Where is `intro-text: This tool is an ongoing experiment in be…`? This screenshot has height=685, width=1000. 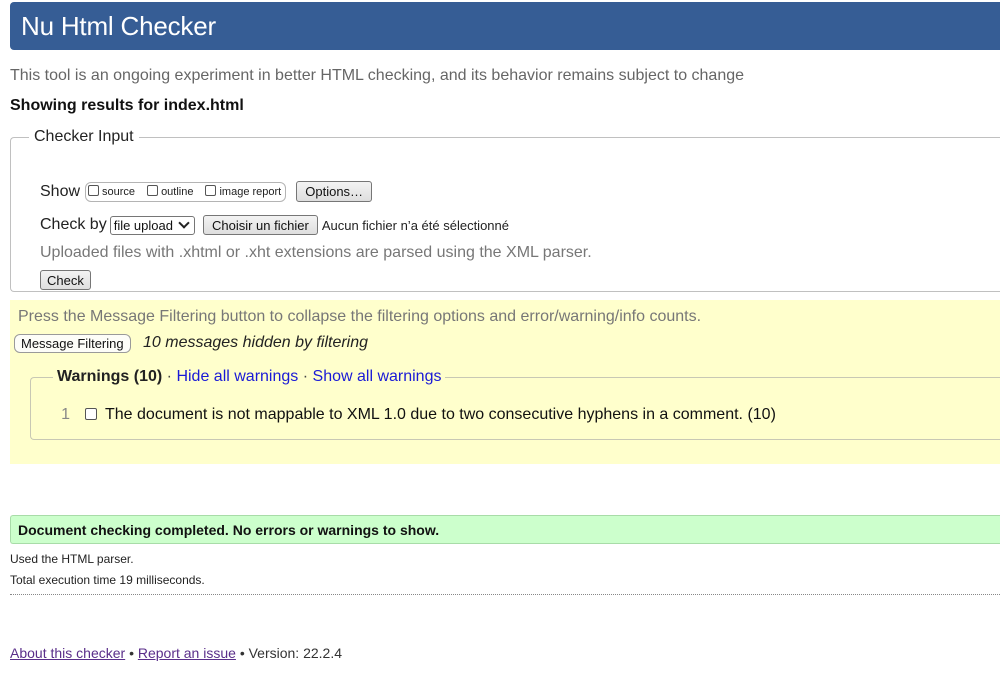
intro-text: This tool is an ongoing experiment in be… is located at coordinates (377, 75).